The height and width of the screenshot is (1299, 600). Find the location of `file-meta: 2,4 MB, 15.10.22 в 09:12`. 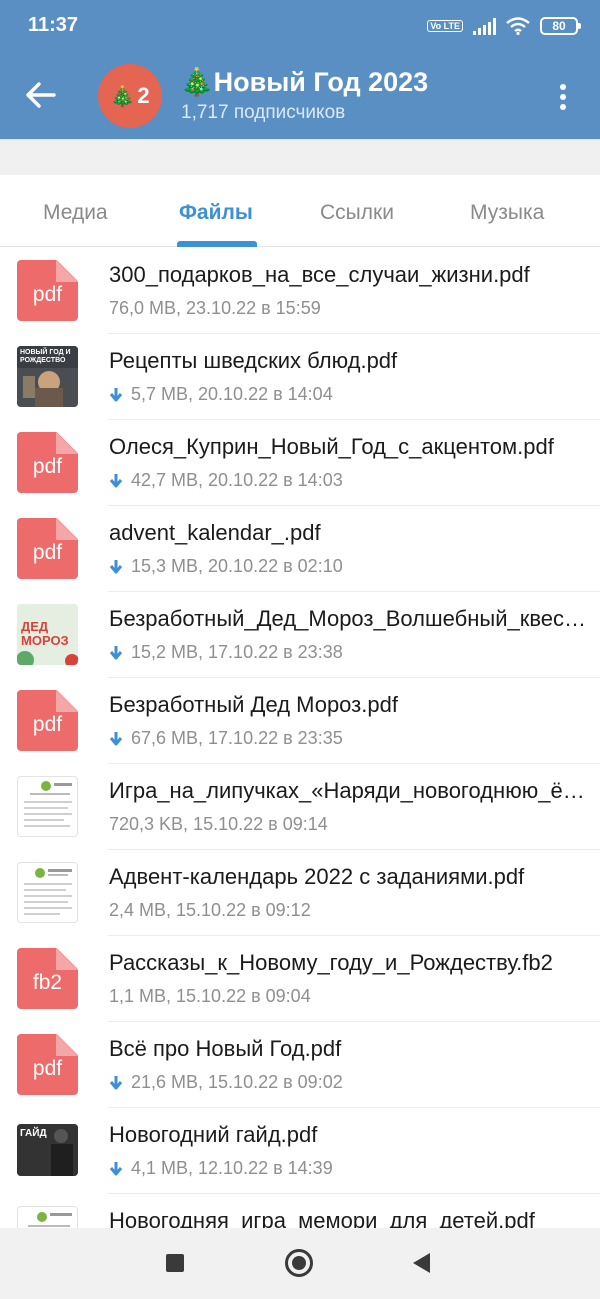

file-meta: 2,4 MB, 15.10.22 в 09:12 is located at coordinates (210, 910).